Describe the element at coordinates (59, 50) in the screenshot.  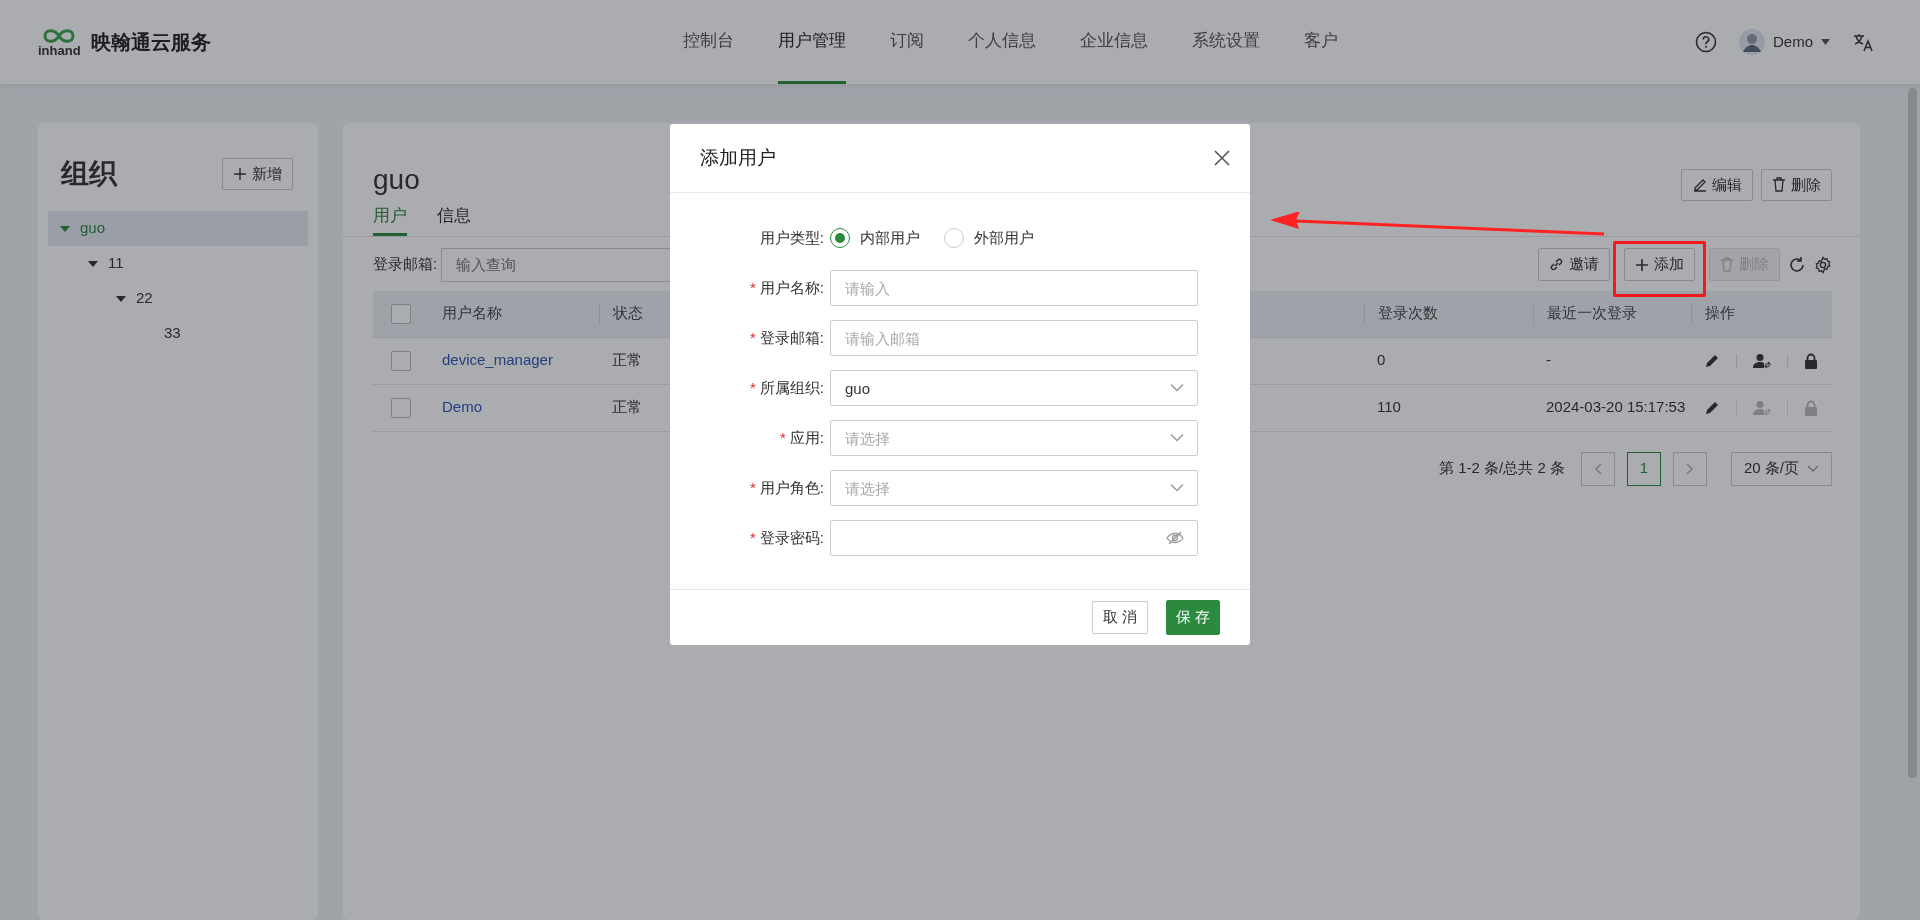
I see `logo-text: inhand` at that location.